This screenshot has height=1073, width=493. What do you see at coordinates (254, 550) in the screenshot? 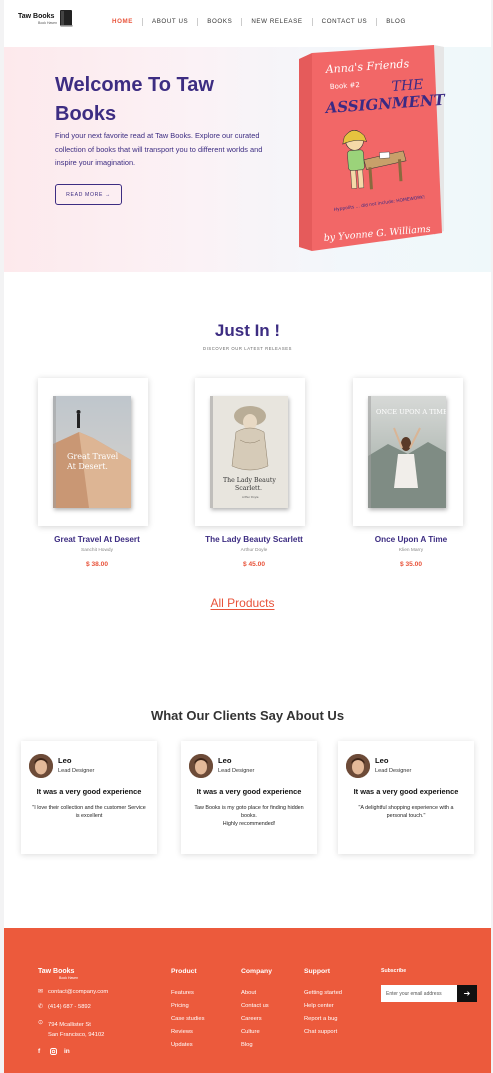
I see `book-author: Arthur Doyle` at bounding box center [254, 550].